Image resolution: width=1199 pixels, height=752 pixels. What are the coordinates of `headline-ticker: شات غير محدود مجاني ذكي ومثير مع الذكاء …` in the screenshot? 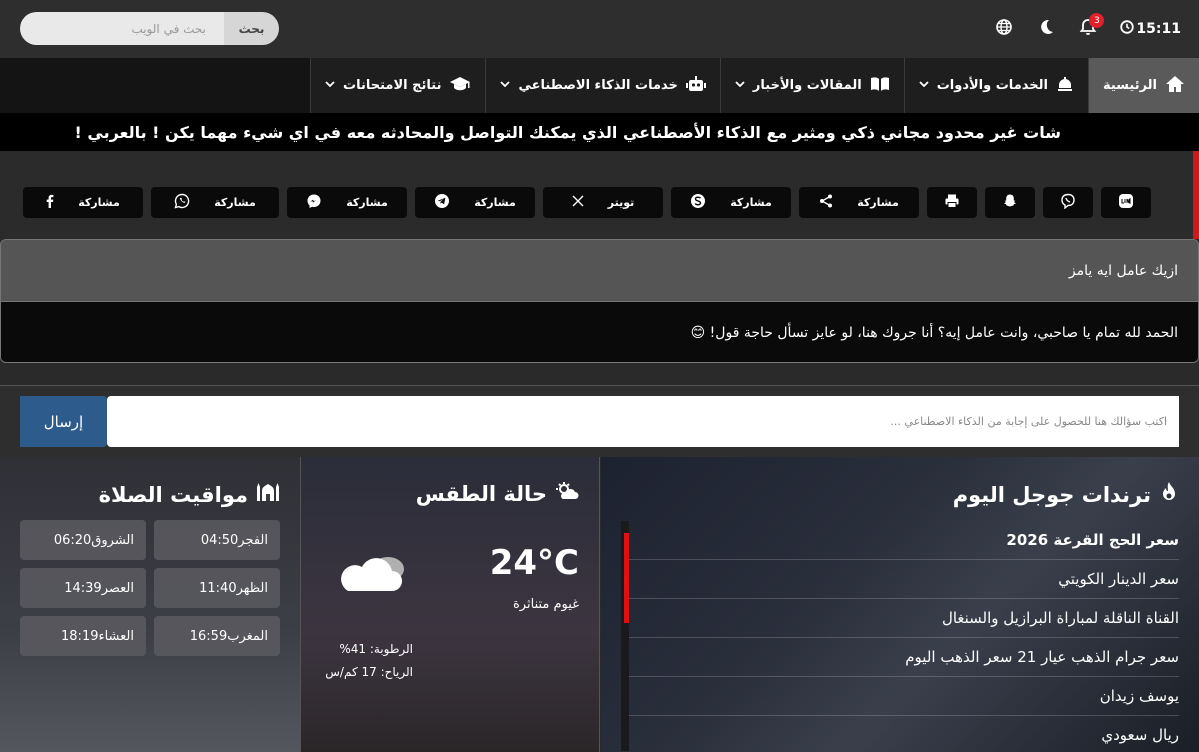 It's located at (599, 132).